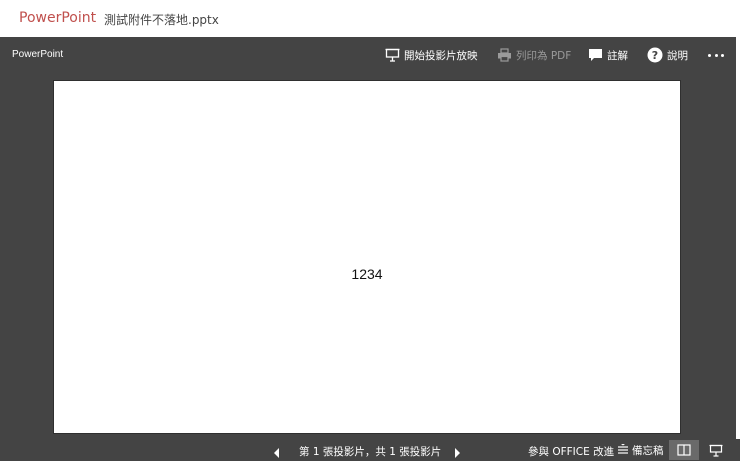 This screenshot has height=461, width=740. Describe the element at coordinates (57, 18) in the screenshot. I see `app-name-link: PowerPoint` at that location.